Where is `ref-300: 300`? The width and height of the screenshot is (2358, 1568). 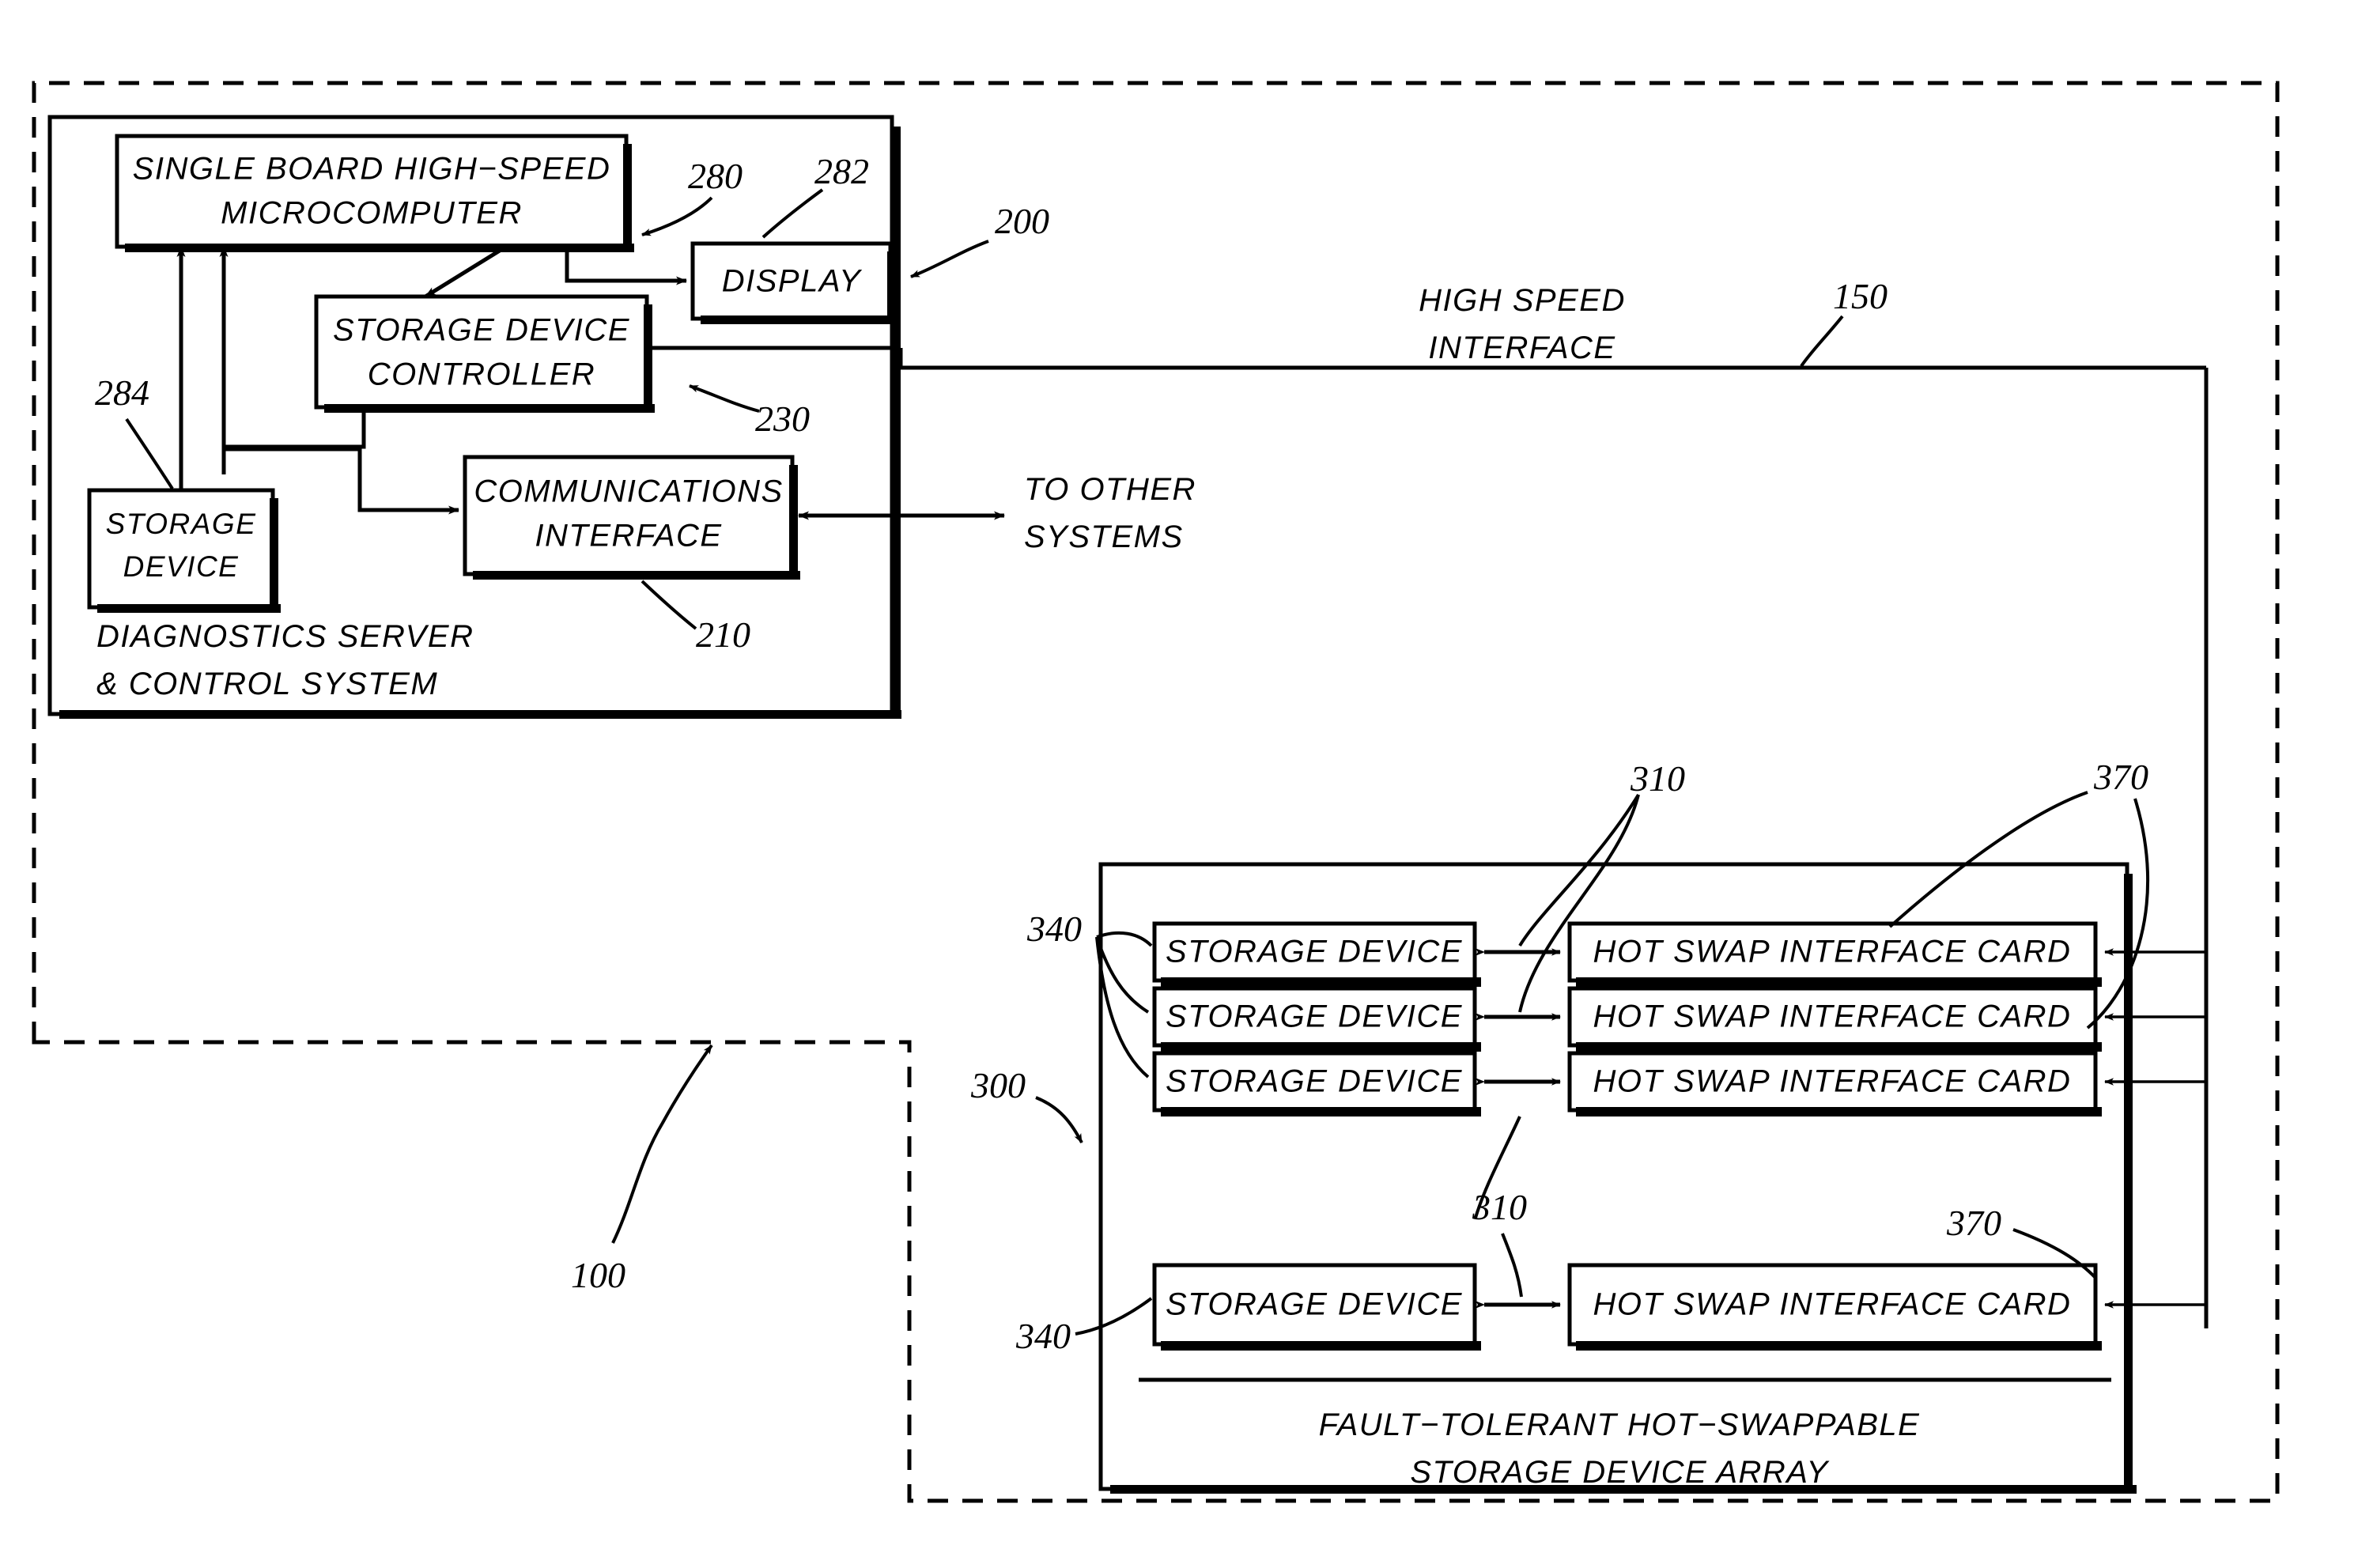 ref-300: 300 is located at coordinates (998, 1085).